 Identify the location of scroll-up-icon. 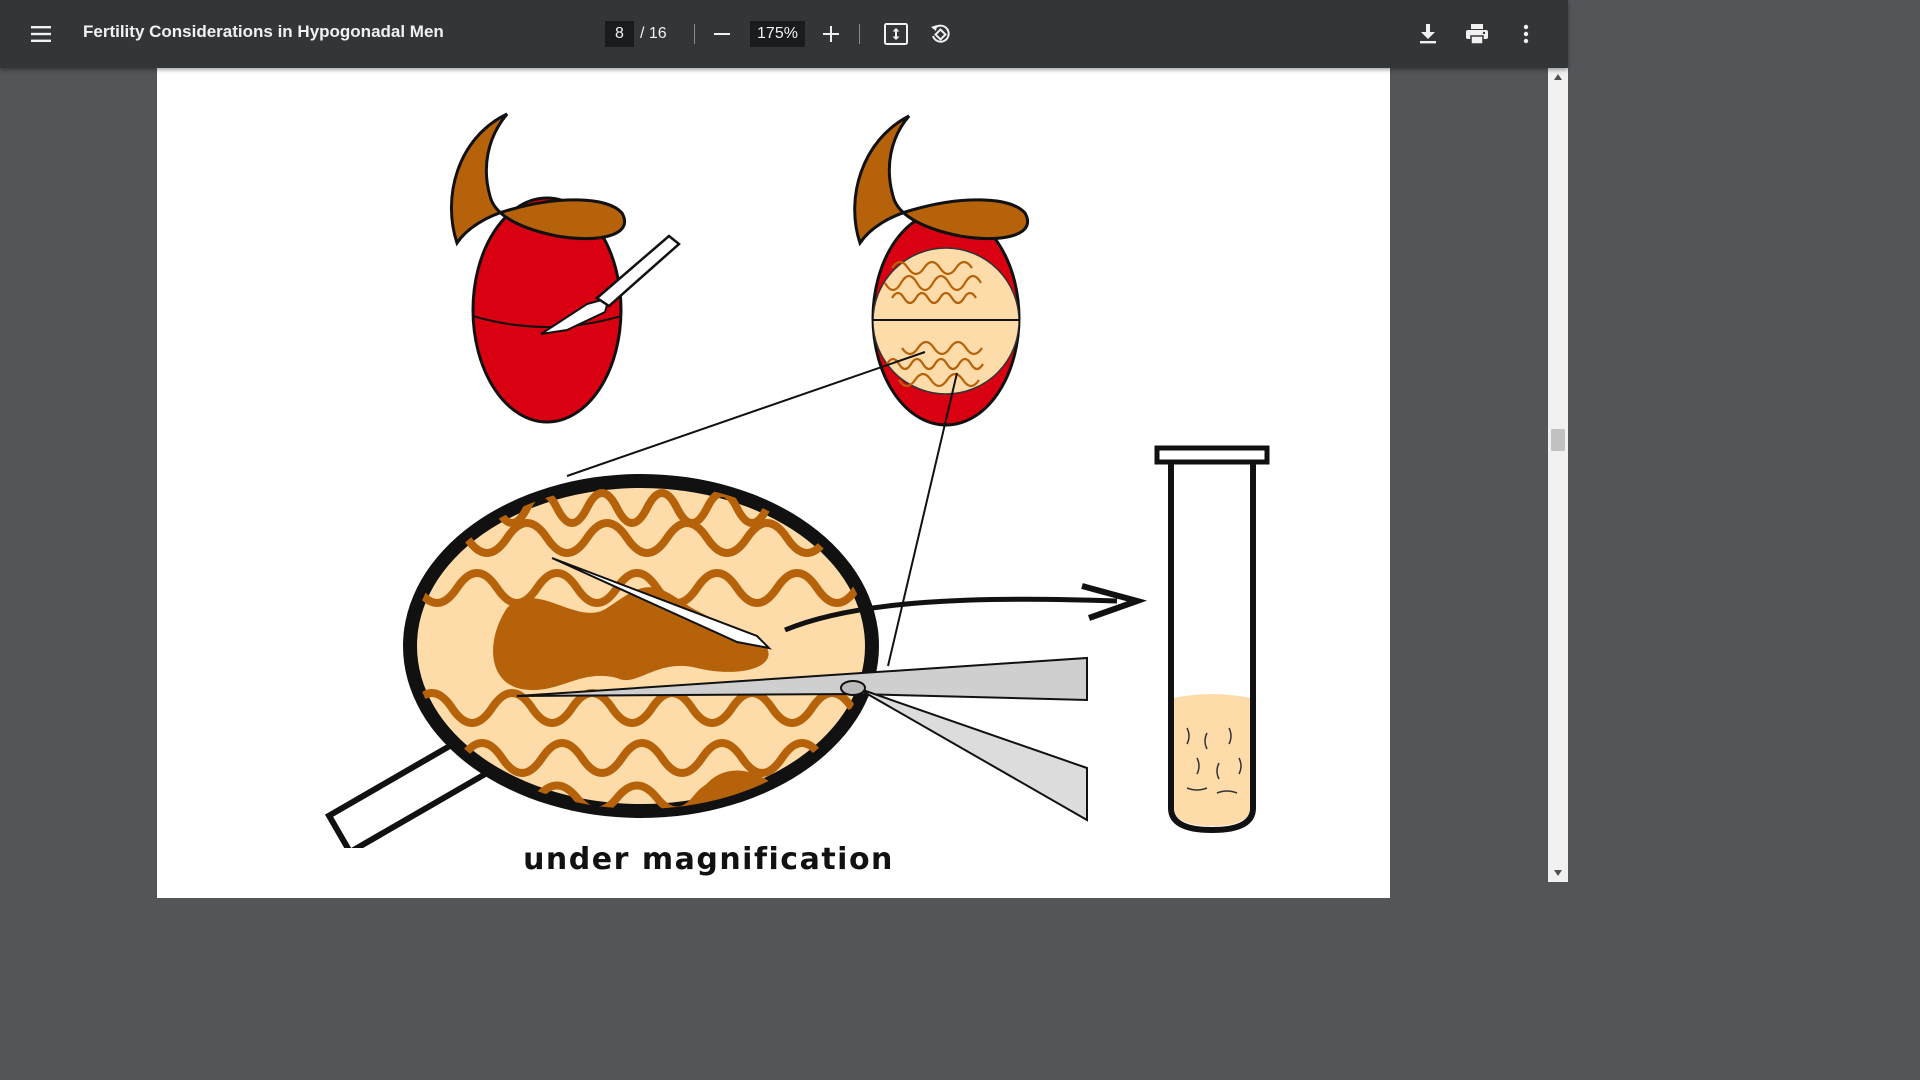
(1558, 77).